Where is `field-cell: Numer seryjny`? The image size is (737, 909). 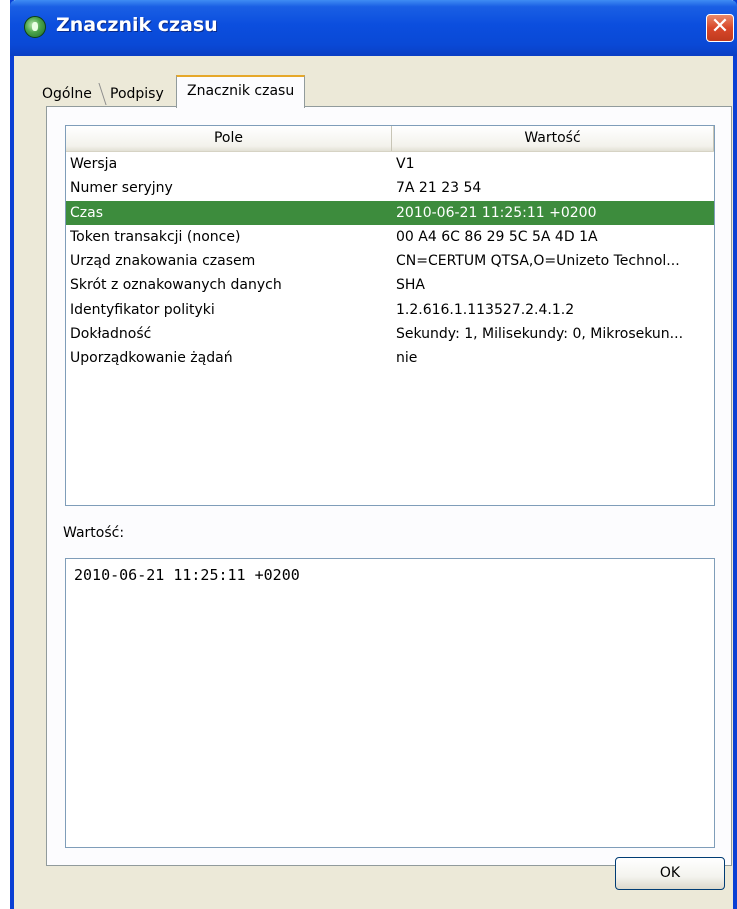 field-cell: Numer seryjny is located at coordinates (121, 188).